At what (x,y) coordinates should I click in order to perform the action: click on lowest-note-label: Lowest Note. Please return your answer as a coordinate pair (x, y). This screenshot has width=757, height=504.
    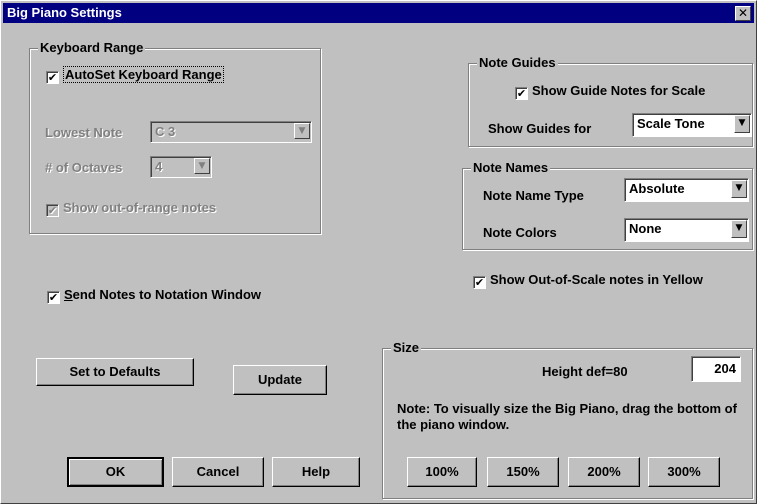
    Looking at the image, I should click on (84, 132).